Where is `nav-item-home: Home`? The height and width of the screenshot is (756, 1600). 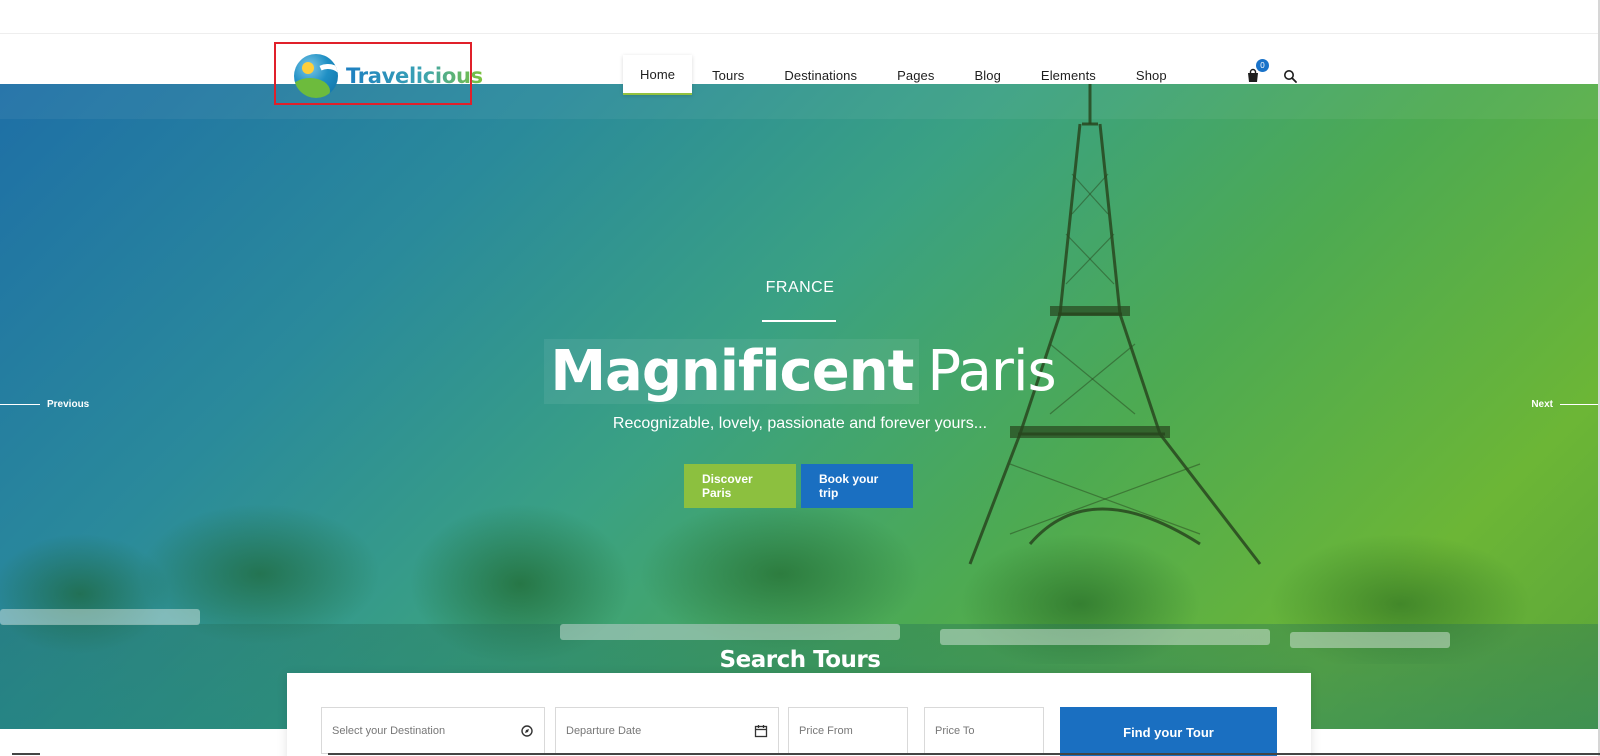
nav-item-home: Home is located at coordinates (658, 75).